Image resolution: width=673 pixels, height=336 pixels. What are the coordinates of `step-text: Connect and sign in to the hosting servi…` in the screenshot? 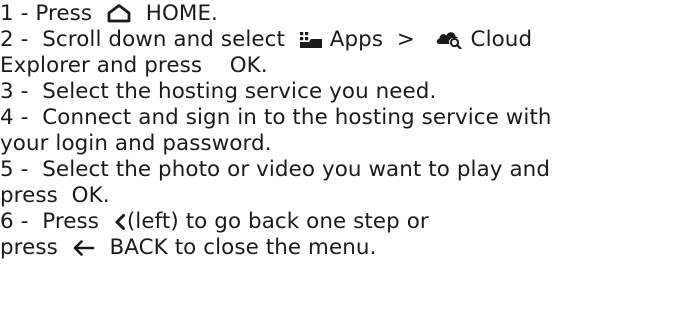 It's located at (297, 117).